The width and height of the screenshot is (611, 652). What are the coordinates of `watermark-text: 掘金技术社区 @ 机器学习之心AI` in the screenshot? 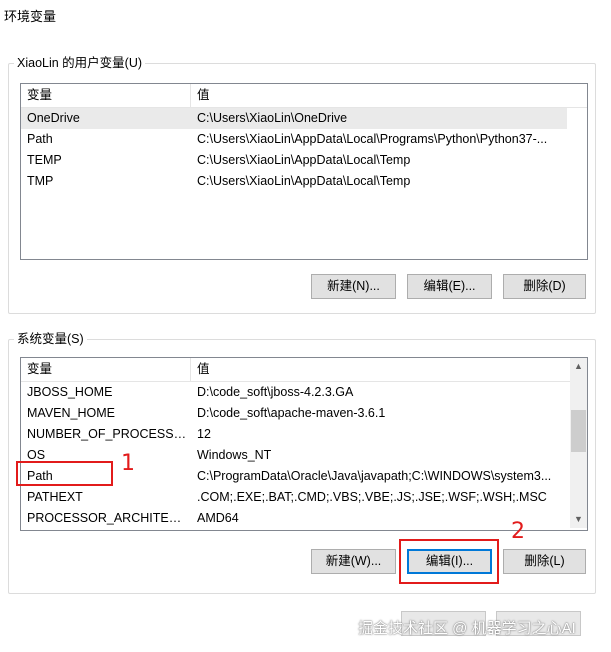 It's located at (467, 628).